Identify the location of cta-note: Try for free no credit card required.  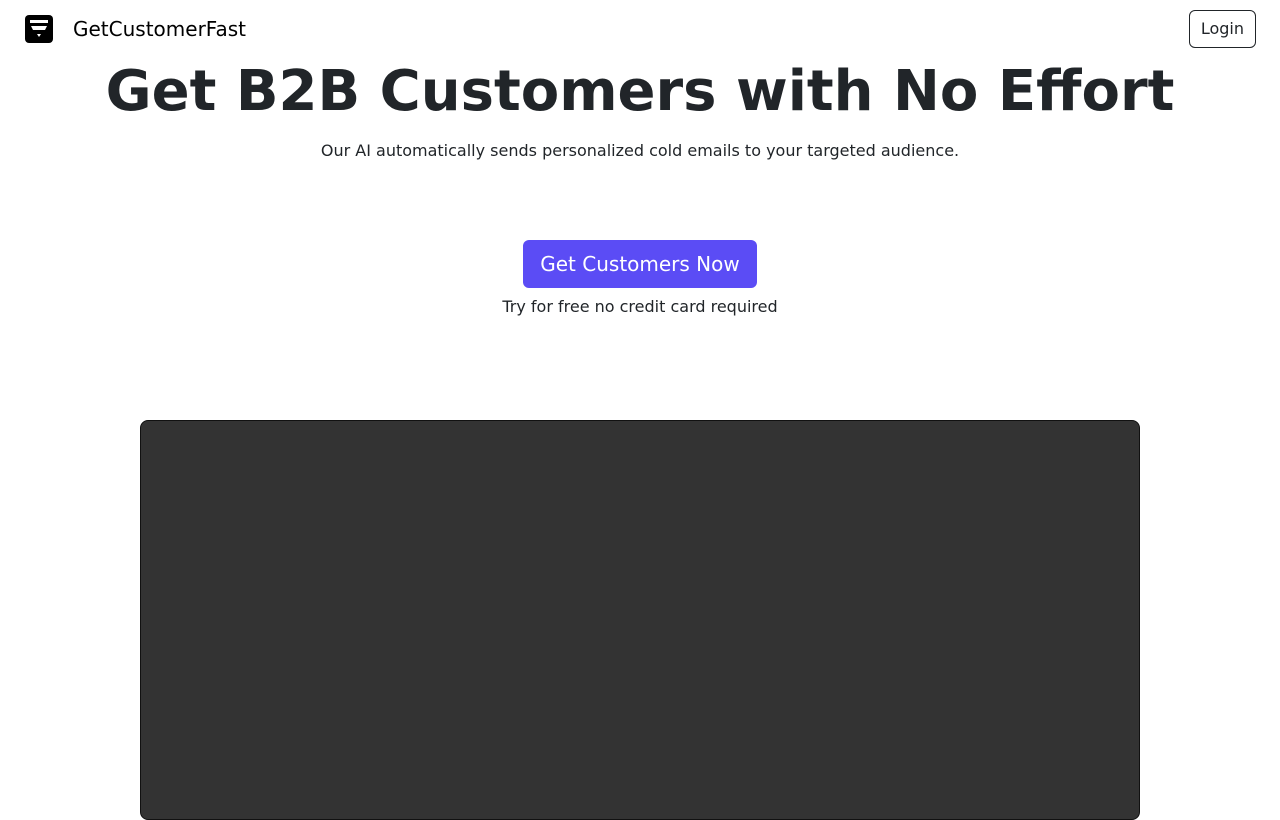
(640, 306).